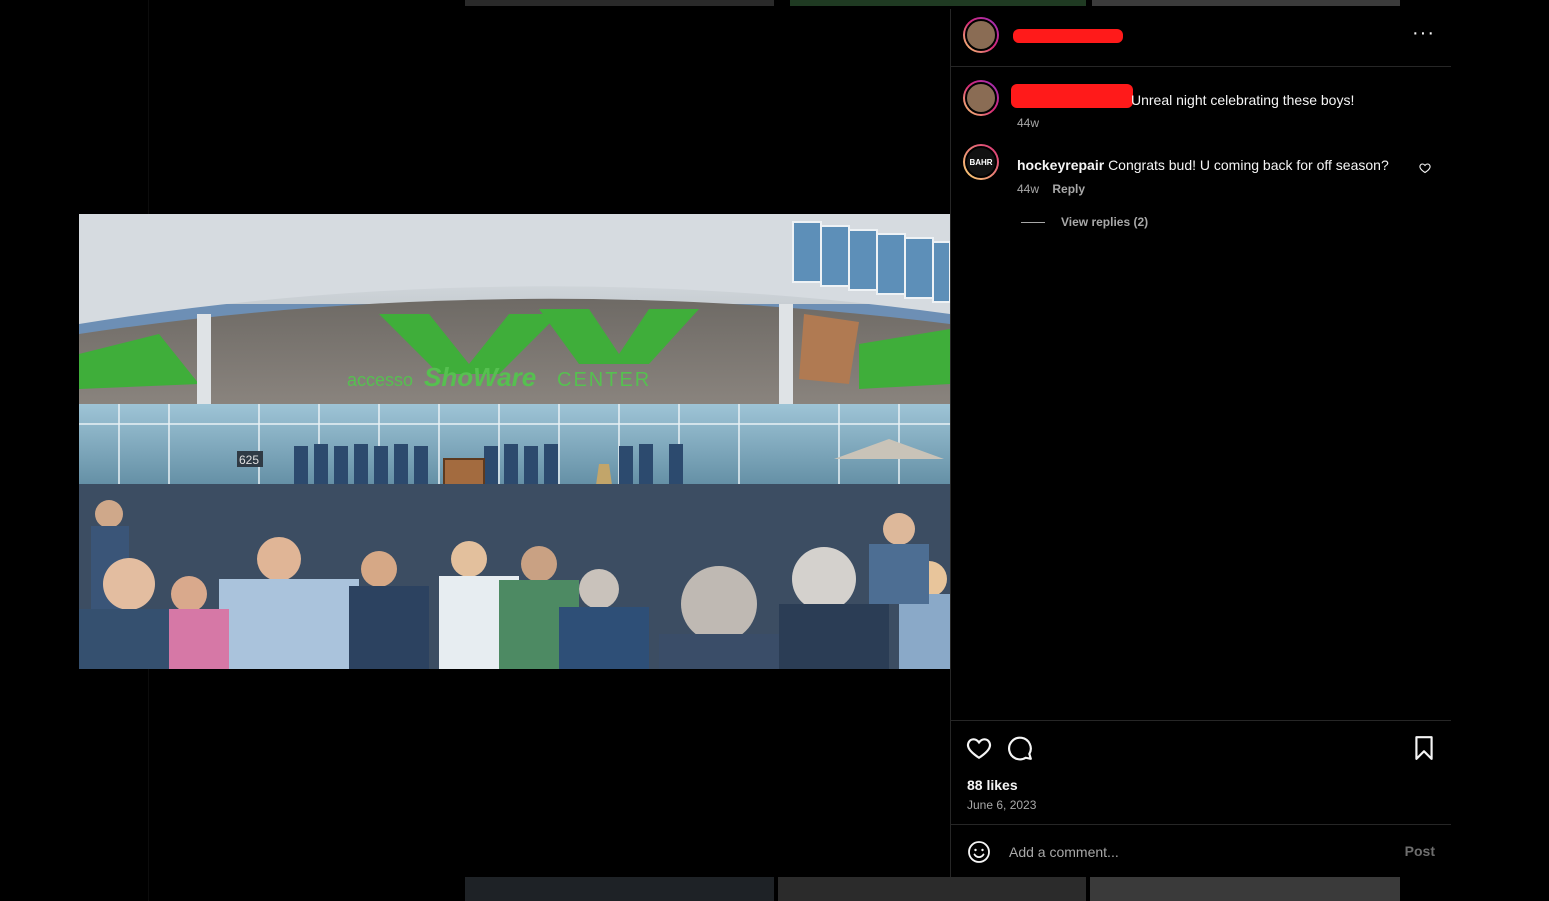 This screenshot has width=1549, height=901. What do you see at coordinates (1424, 748) in the screenshot?
I see `bookmark-icon` at bounding box center [1424, 748].